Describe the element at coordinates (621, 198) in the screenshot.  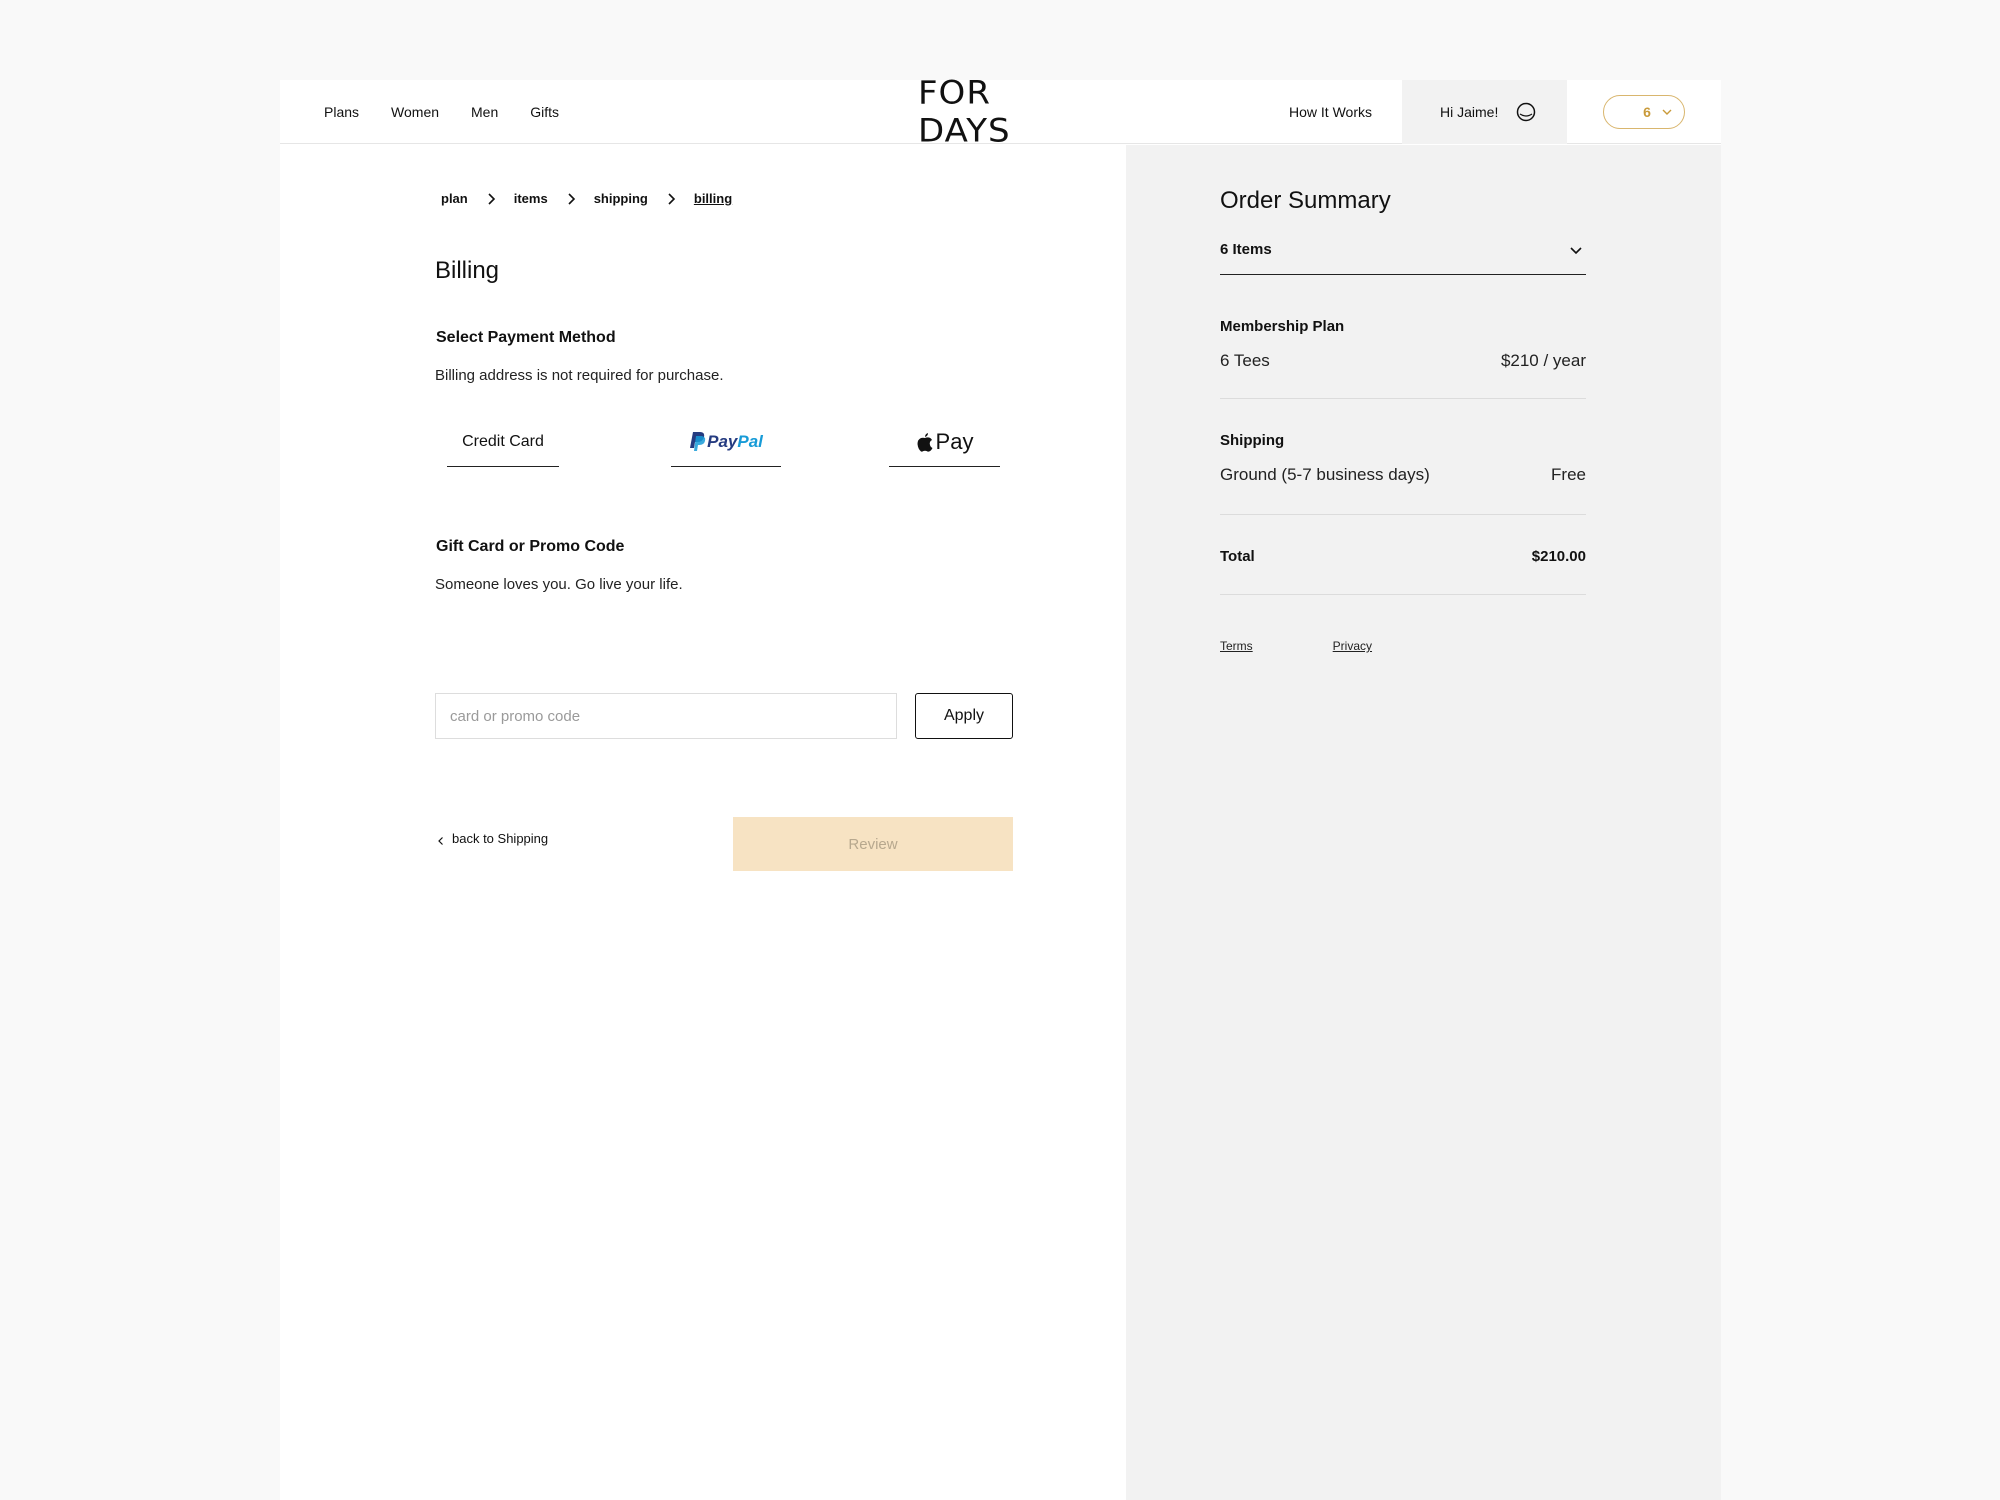
I see `crumb-shipping: shipping` at that location.